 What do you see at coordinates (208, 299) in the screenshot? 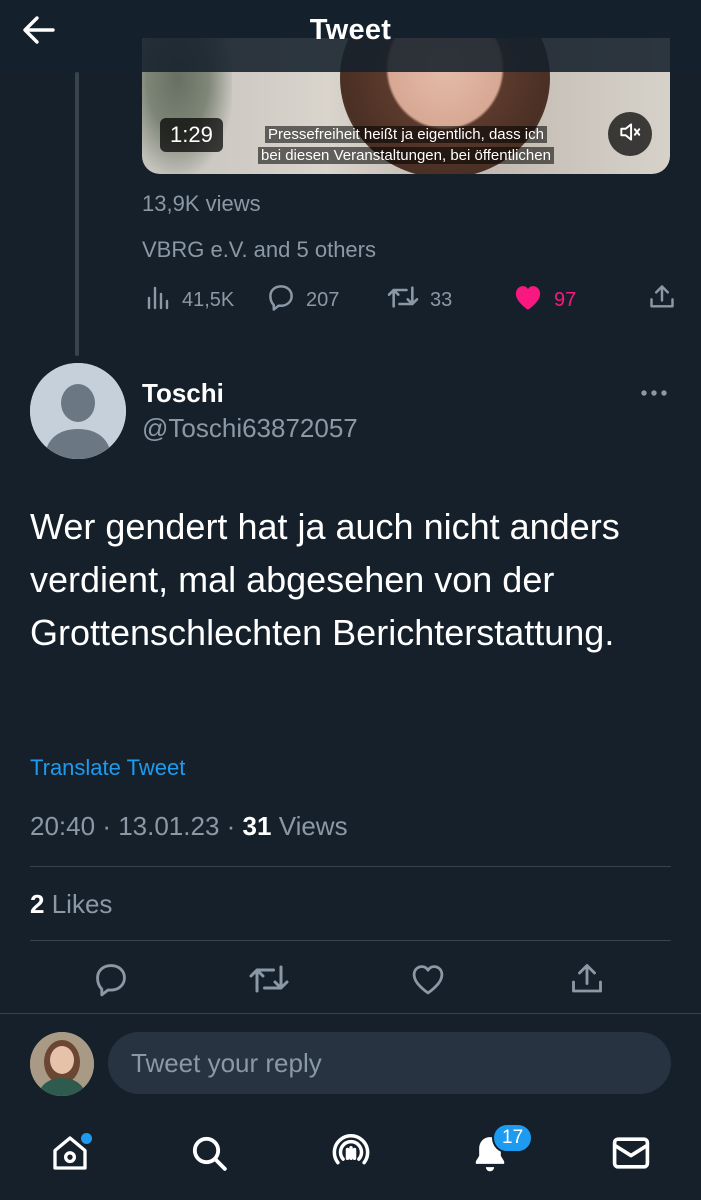
I see `analytics-count: 41,5K` at bounding box center [208, 299].